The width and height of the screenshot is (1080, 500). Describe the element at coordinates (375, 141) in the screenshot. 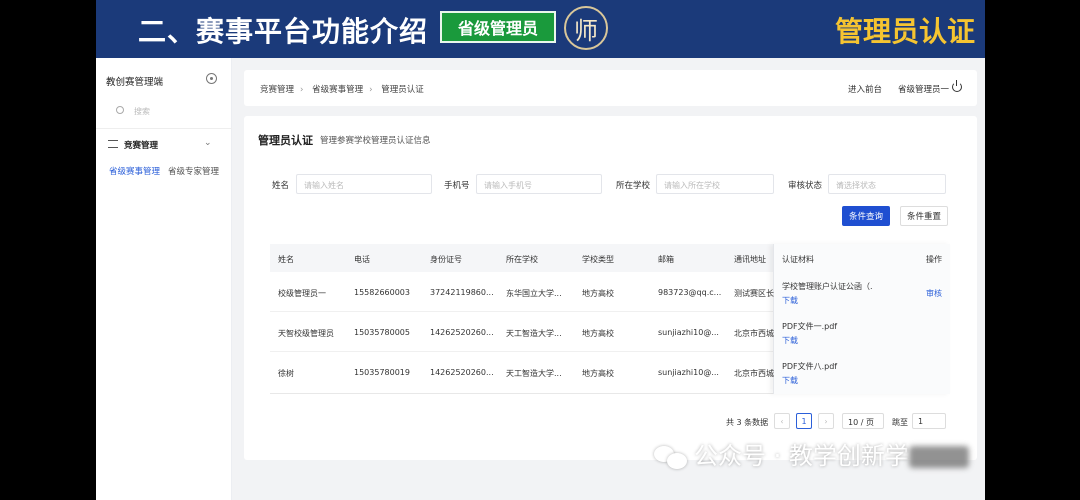

I see `page-subtitle: 管理参赛学校管理员认证信息` at that location.